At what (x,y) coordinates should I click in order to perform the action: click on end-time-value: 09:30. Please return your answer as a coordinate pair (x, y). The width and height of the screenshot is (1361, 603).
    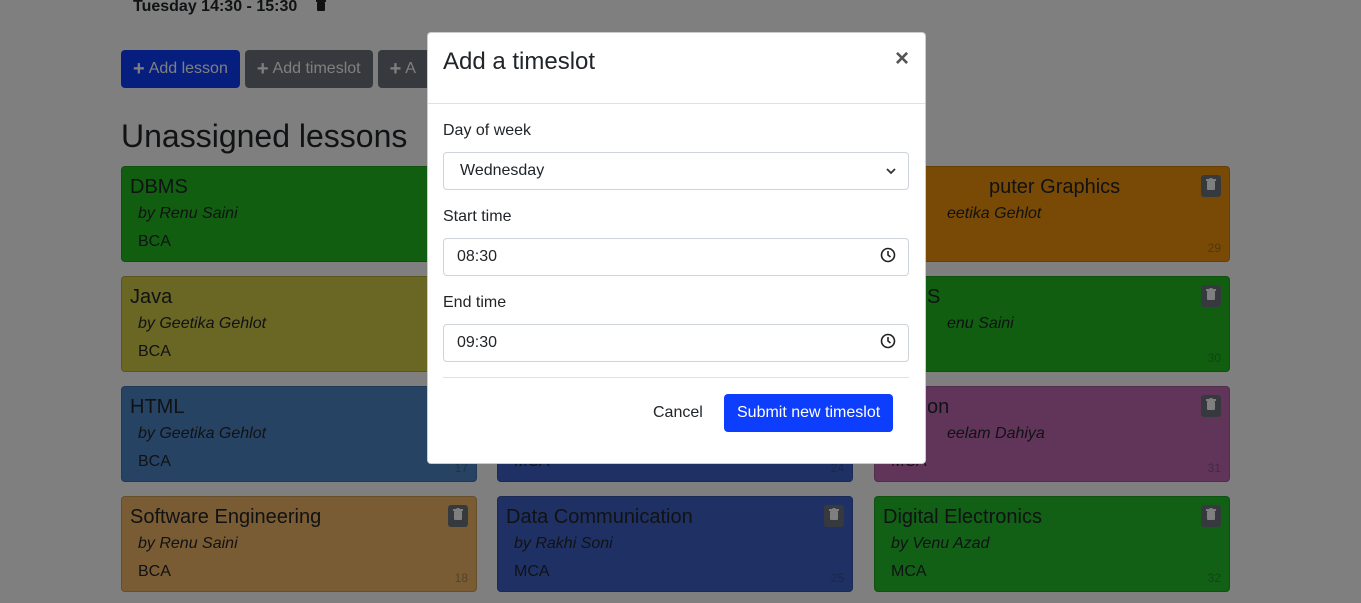
    Looking at the image, I should click on (477, 342).